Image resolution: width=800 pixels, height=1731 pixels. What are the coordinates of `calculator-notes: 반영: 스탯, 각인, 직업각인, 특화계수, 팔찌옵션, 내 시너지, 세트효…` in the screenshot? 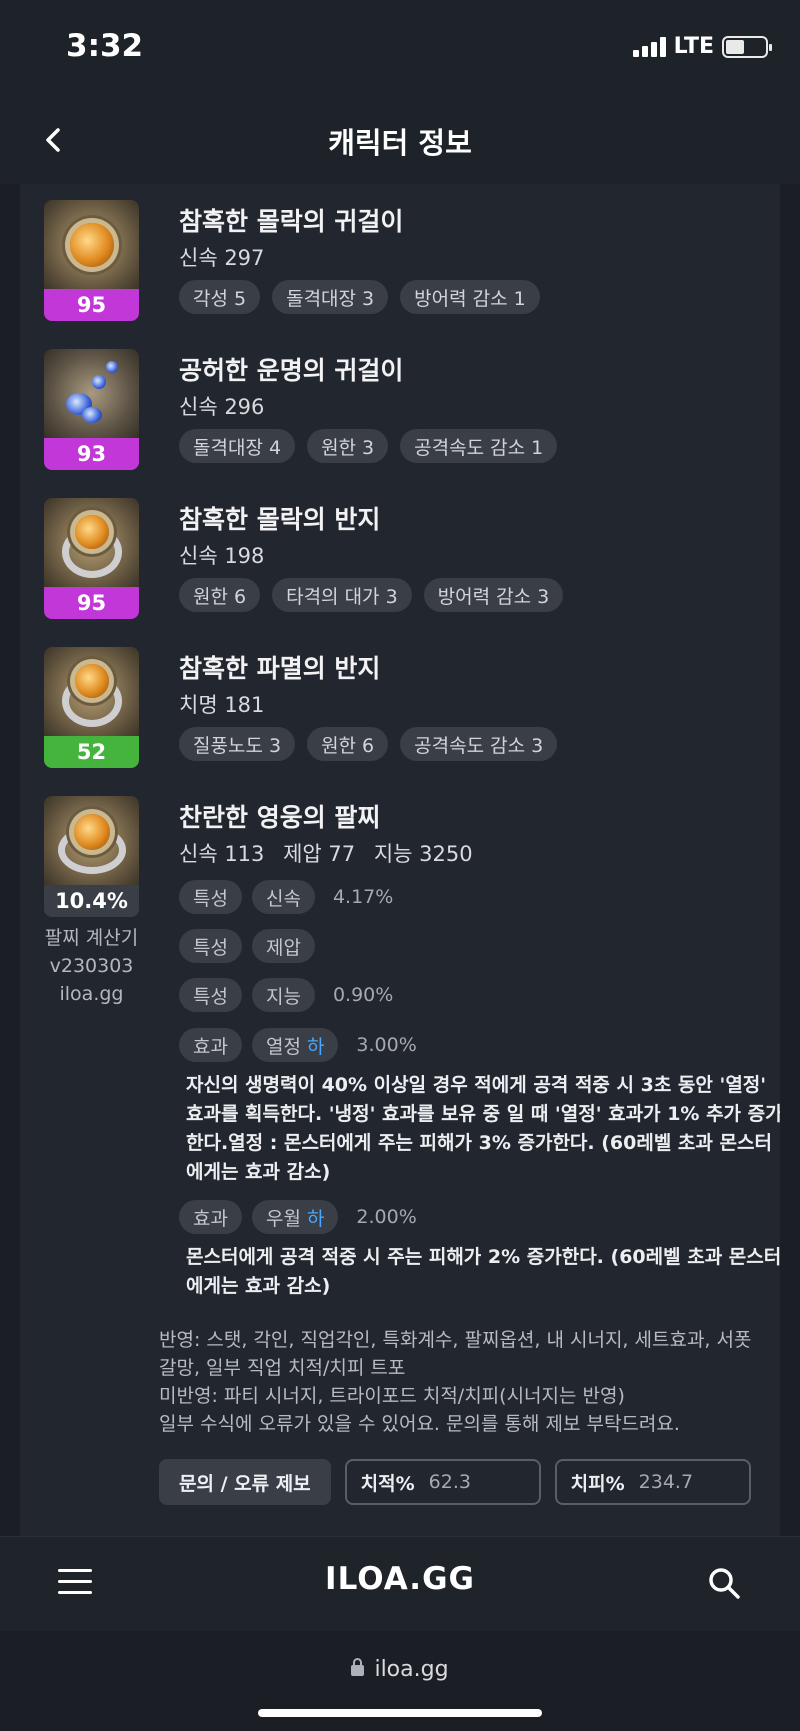 It's located at (459, 1382).